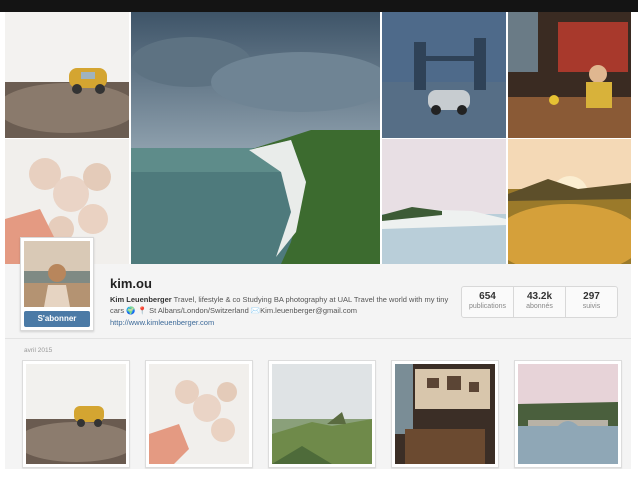 Image resolution: width=638 pixels, height=479 pixels. I want to click on bottom-edge, so click(319, 474).